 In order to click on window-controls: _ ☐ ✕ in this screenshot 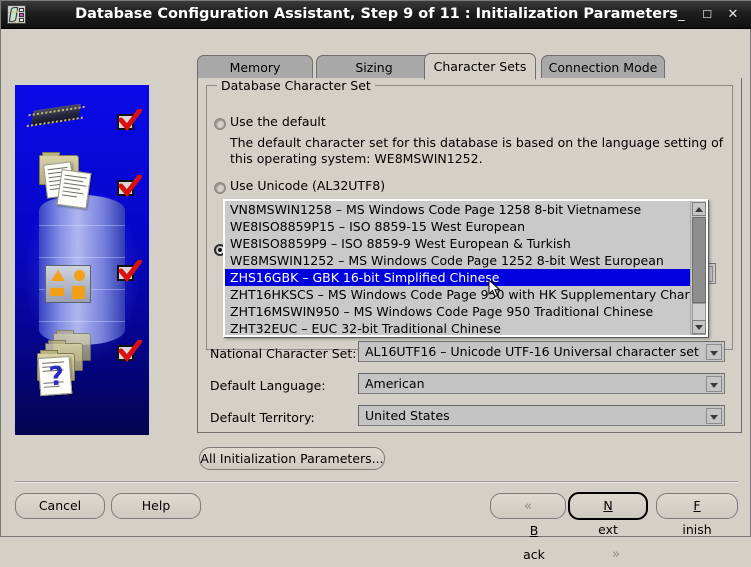, I will do `click(707, 14)`.